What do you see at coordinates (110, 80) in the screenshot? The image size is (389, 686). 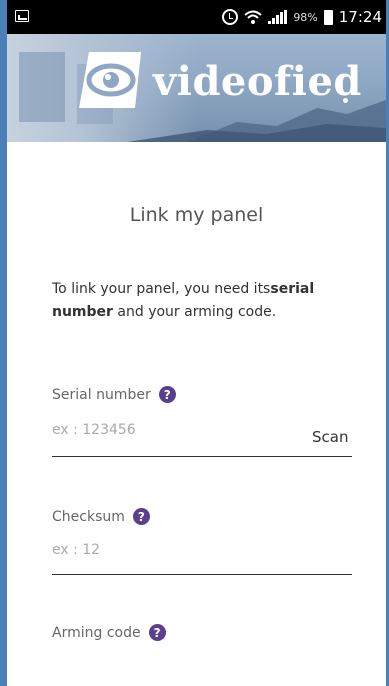 I see `eye-logo-icon` at bounding box center [110, 80].